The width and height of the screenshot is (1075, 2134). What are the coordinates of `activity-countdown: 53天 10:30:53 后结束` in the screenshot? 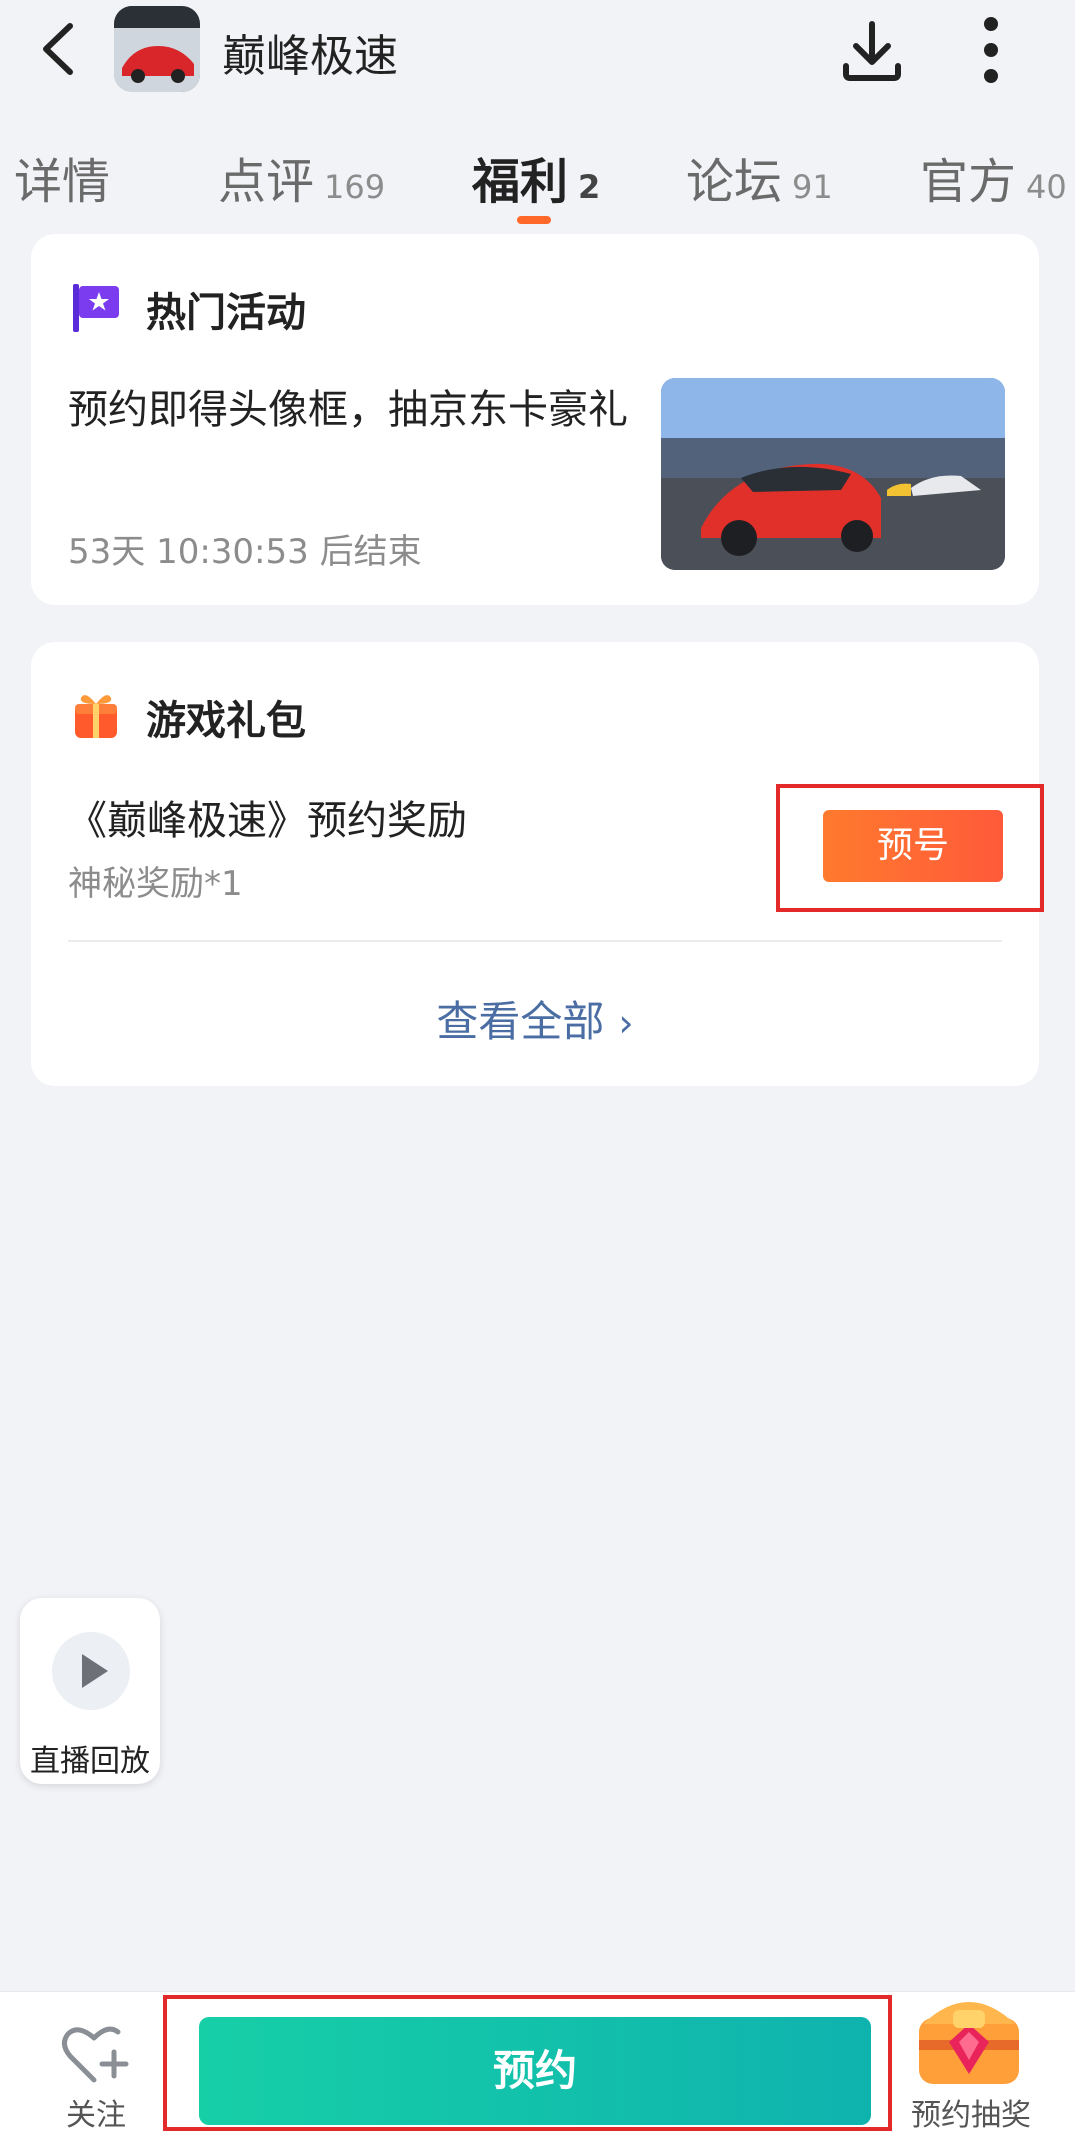 It's located at (245, 552).